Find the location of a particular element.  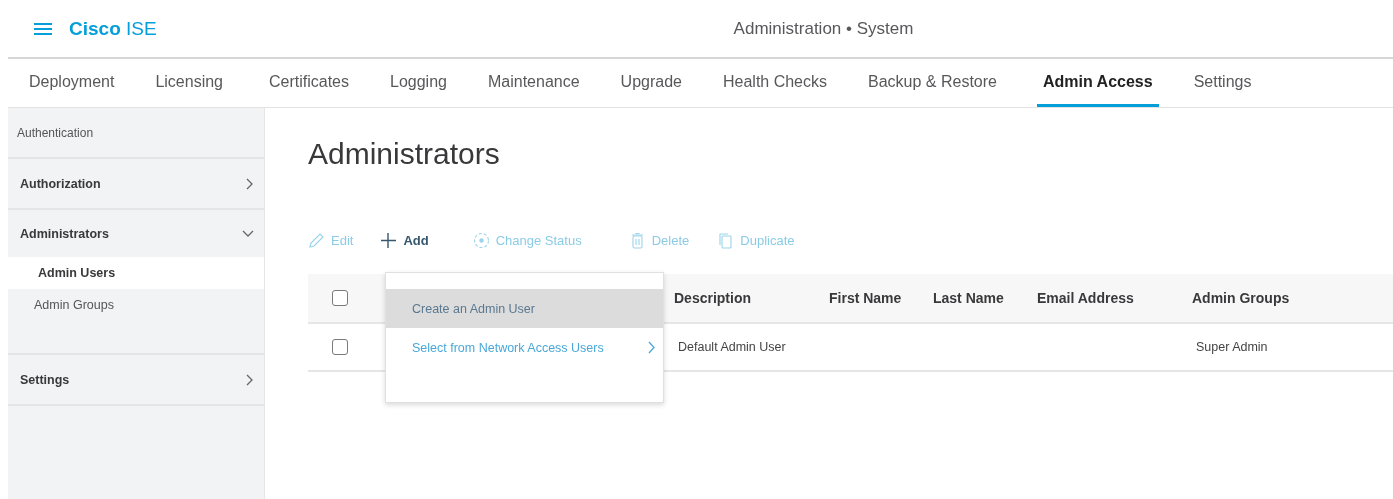

sidebar-item: Authorization is located at coordinates (60, 183).